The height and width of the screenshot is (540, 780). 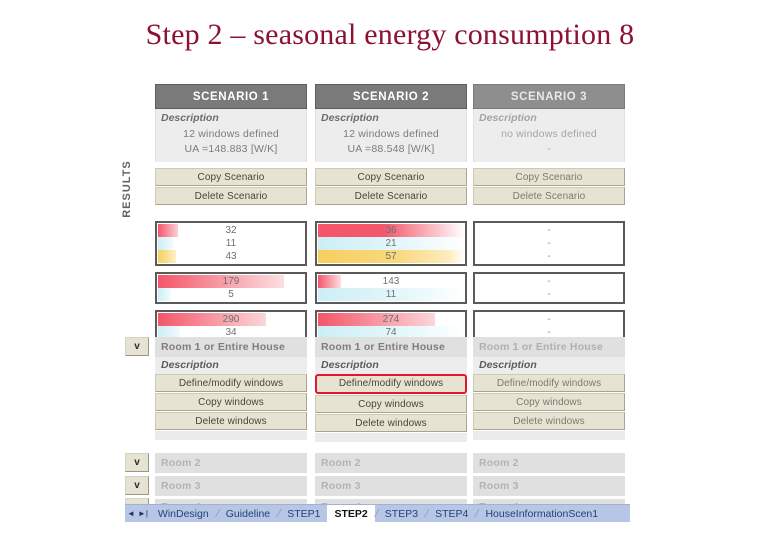 What do you see at coordinates (143, 513) in the screenshot?
I see `nav-last-icon: ►|` at bounding box center [143, 513].